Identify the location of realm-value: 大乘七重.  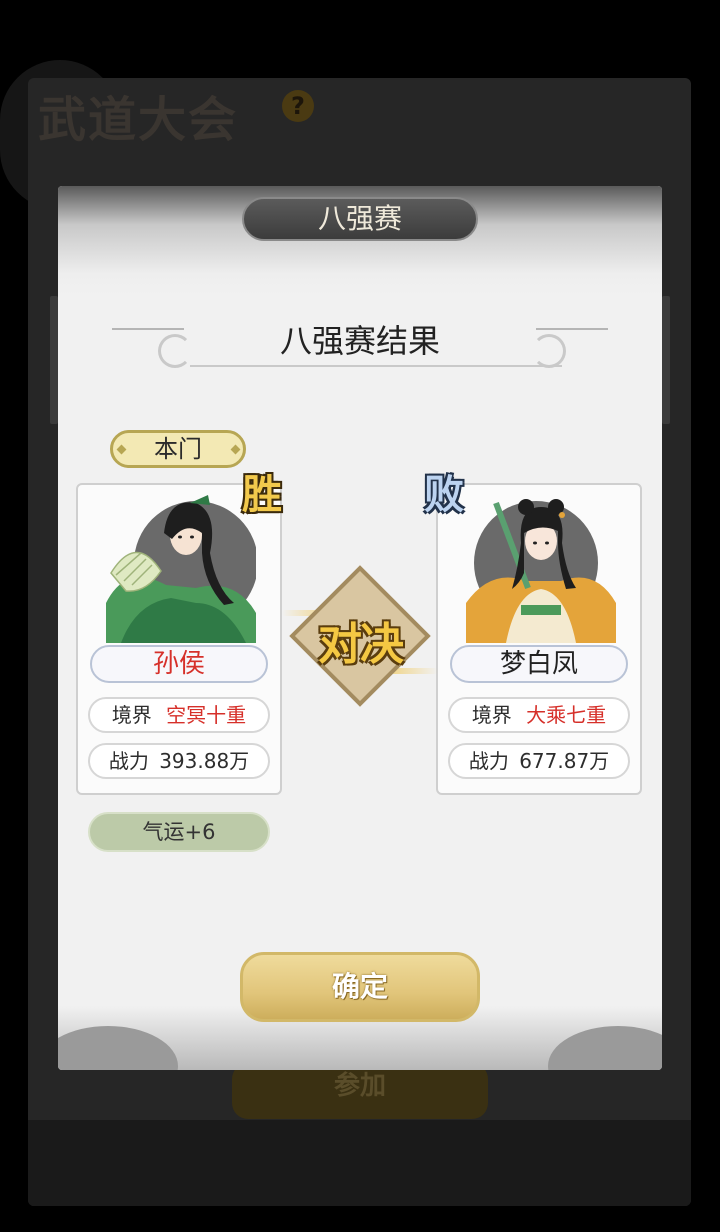
(566, 715).